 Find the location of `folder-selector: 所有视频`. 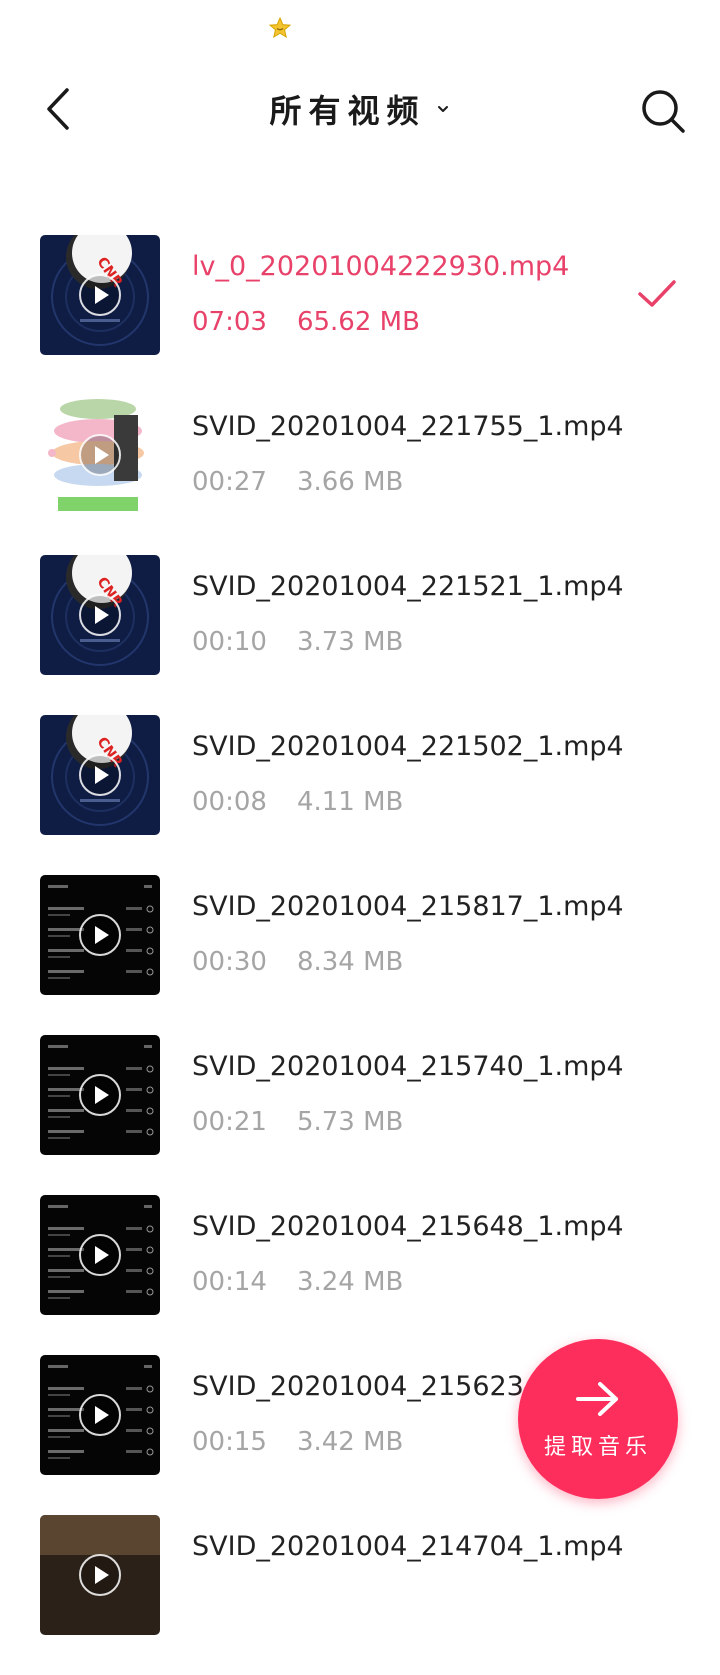

folder-selector: 所有视频 is located at coordinates (360, 109).